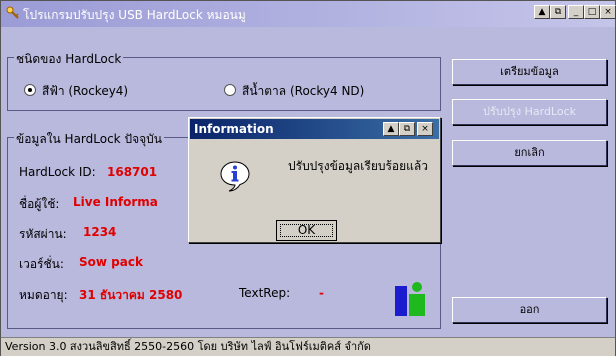 This screenshot has height=356, width=616. I want to click on expire-label: หมดอายุ:, so click(43, 295).